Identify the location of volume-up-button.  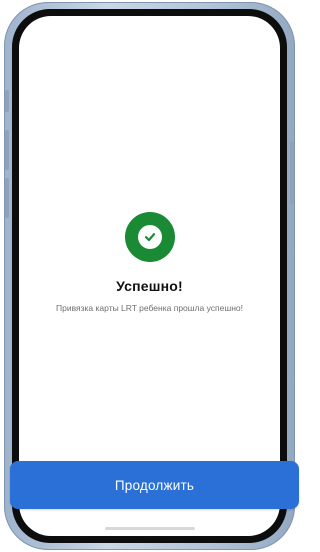
(7, 150).